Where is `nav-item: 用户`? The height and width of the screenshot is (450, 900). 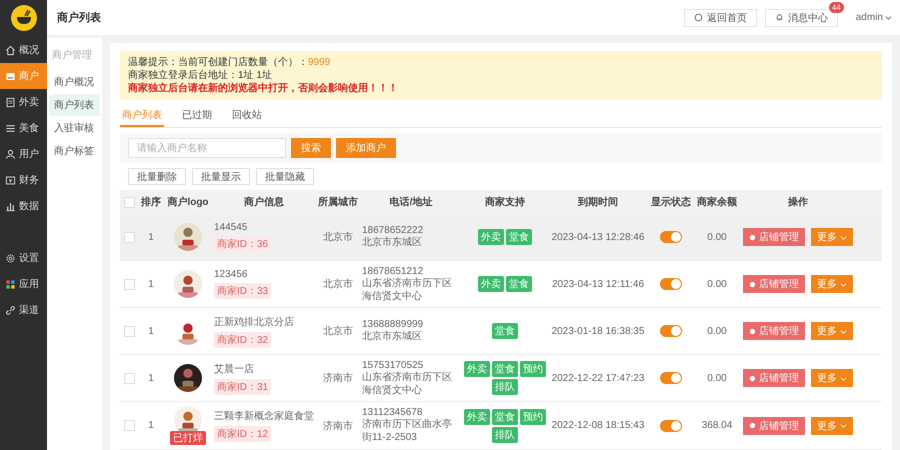
nav-item: 用户 is located at coordinates (23, 154).